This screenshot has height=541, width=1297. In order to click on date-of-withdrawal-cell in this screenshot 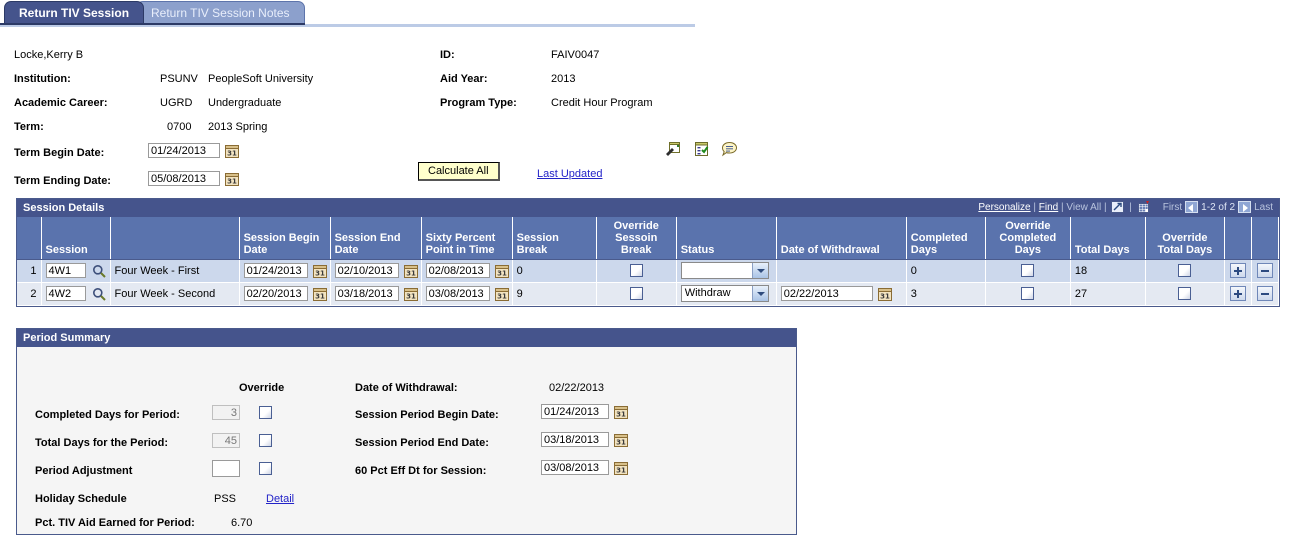, I will do `click(841, 271)`.